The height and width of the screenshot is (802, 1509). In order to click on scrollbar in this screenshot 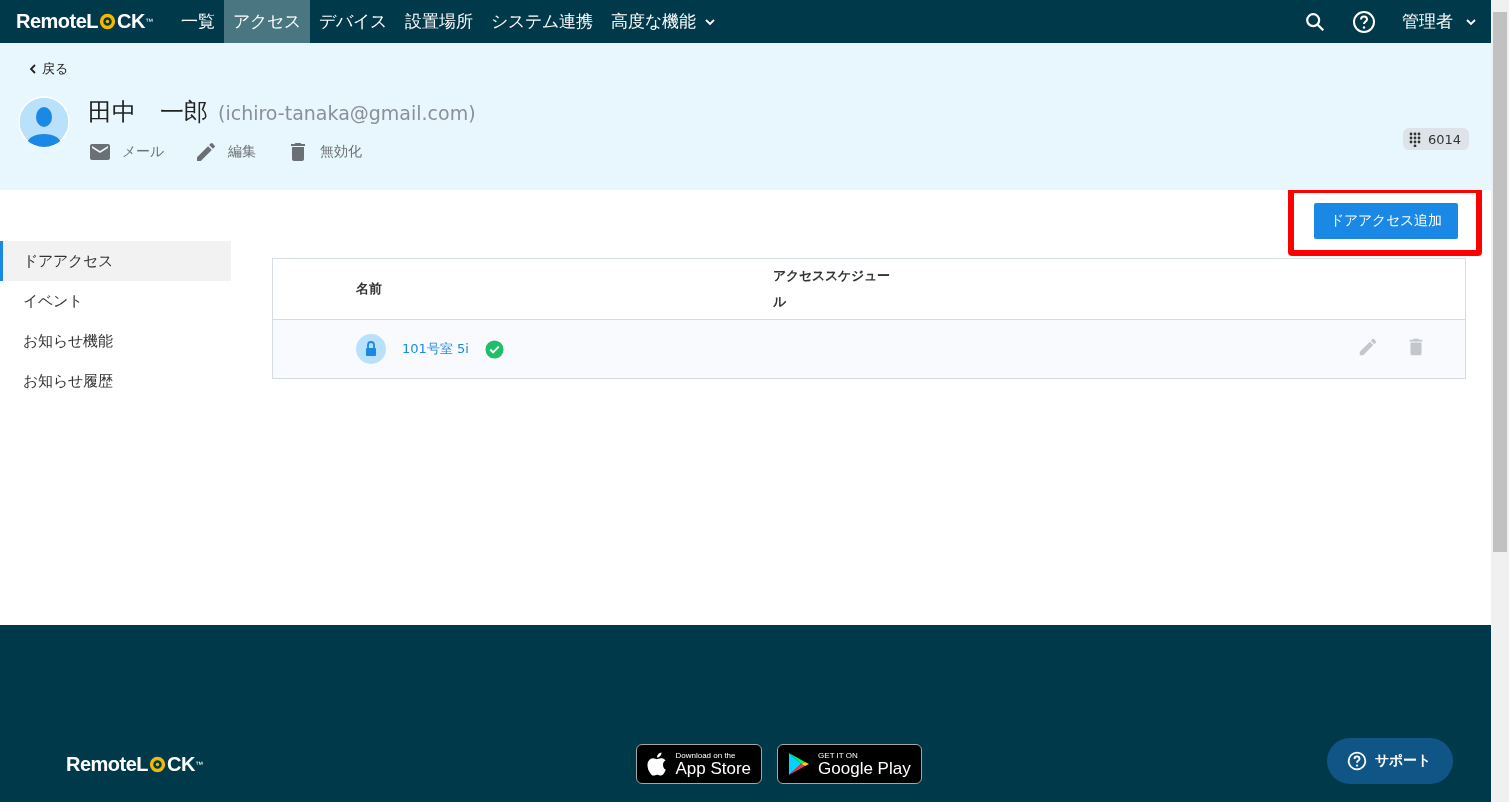, I will do `click(1500, 401)`.